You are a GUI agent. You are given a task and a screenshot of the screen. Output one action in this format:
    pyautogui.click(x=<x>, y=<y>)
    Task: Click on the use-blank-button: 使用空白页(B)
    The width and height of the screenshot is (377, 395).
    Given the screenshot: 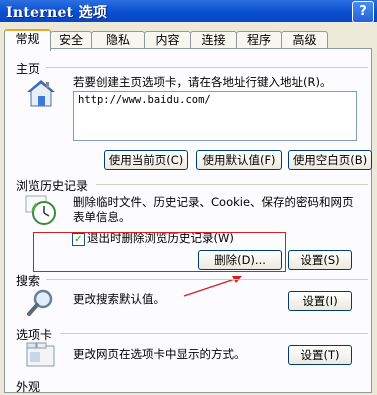 What is the action you would take?
    pyautogui.click(x=330, y=160)
    